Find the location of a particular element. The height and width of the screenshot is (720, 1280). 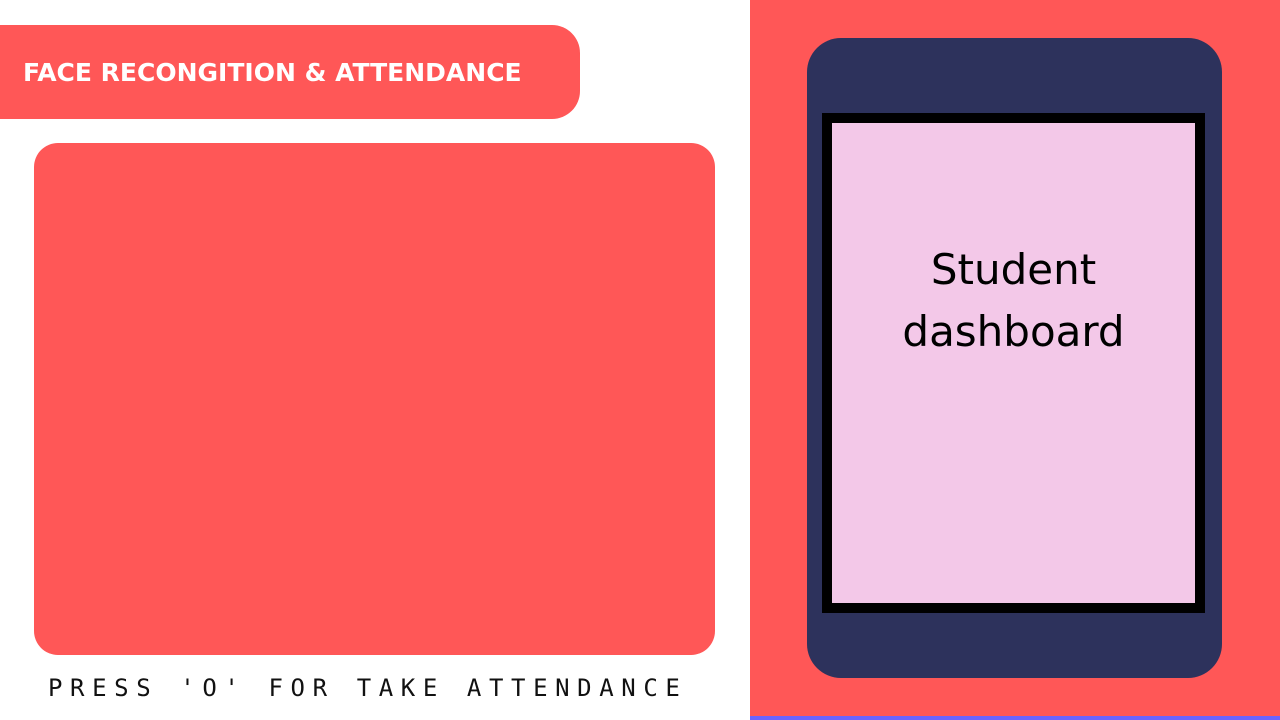

title-banner: FACE RECONGITION & ATTENDANCE is located at coordinates (290, 72).